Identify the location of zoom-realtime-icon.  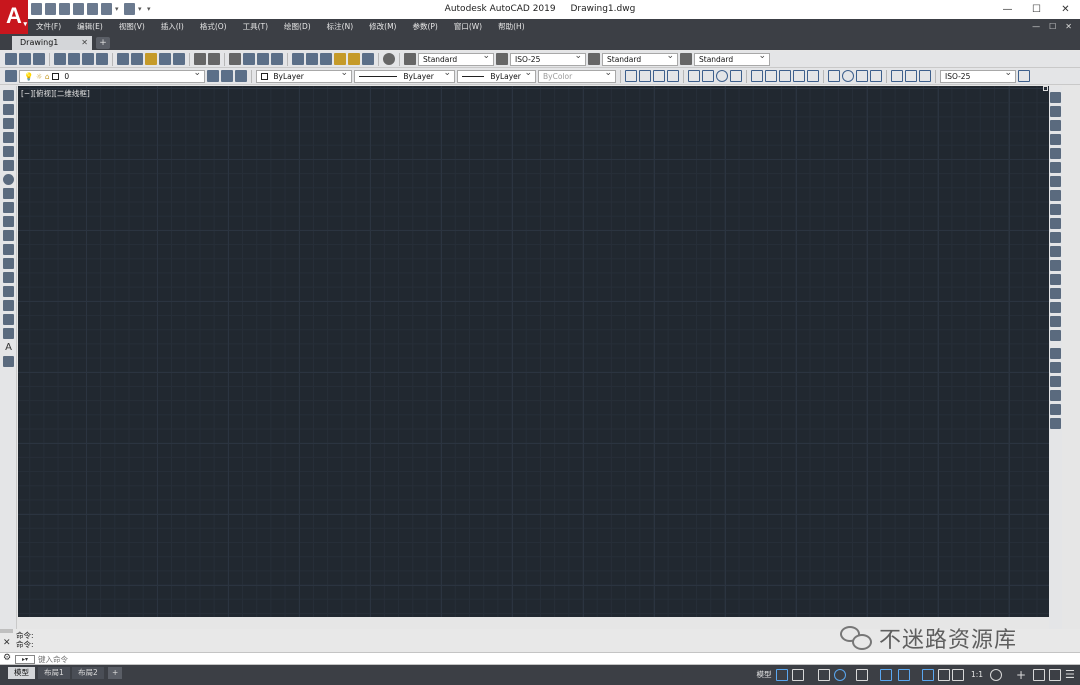
(249, 59).